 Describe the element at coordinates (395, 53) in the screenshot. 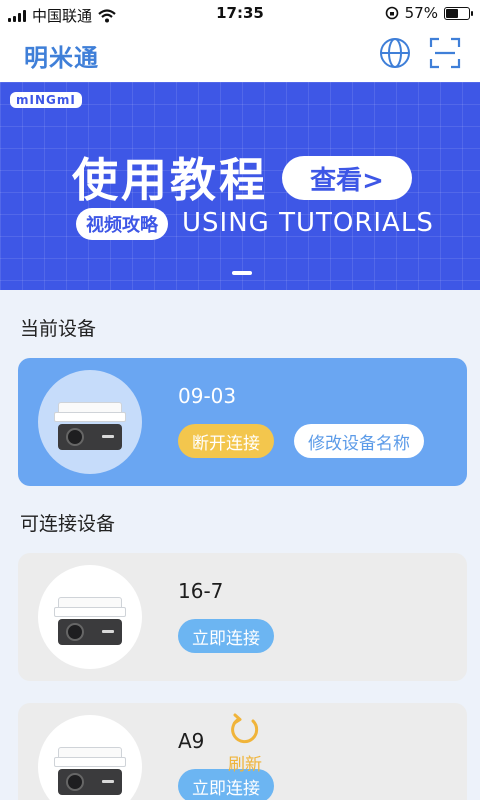

I see `globe-icon` at that location.